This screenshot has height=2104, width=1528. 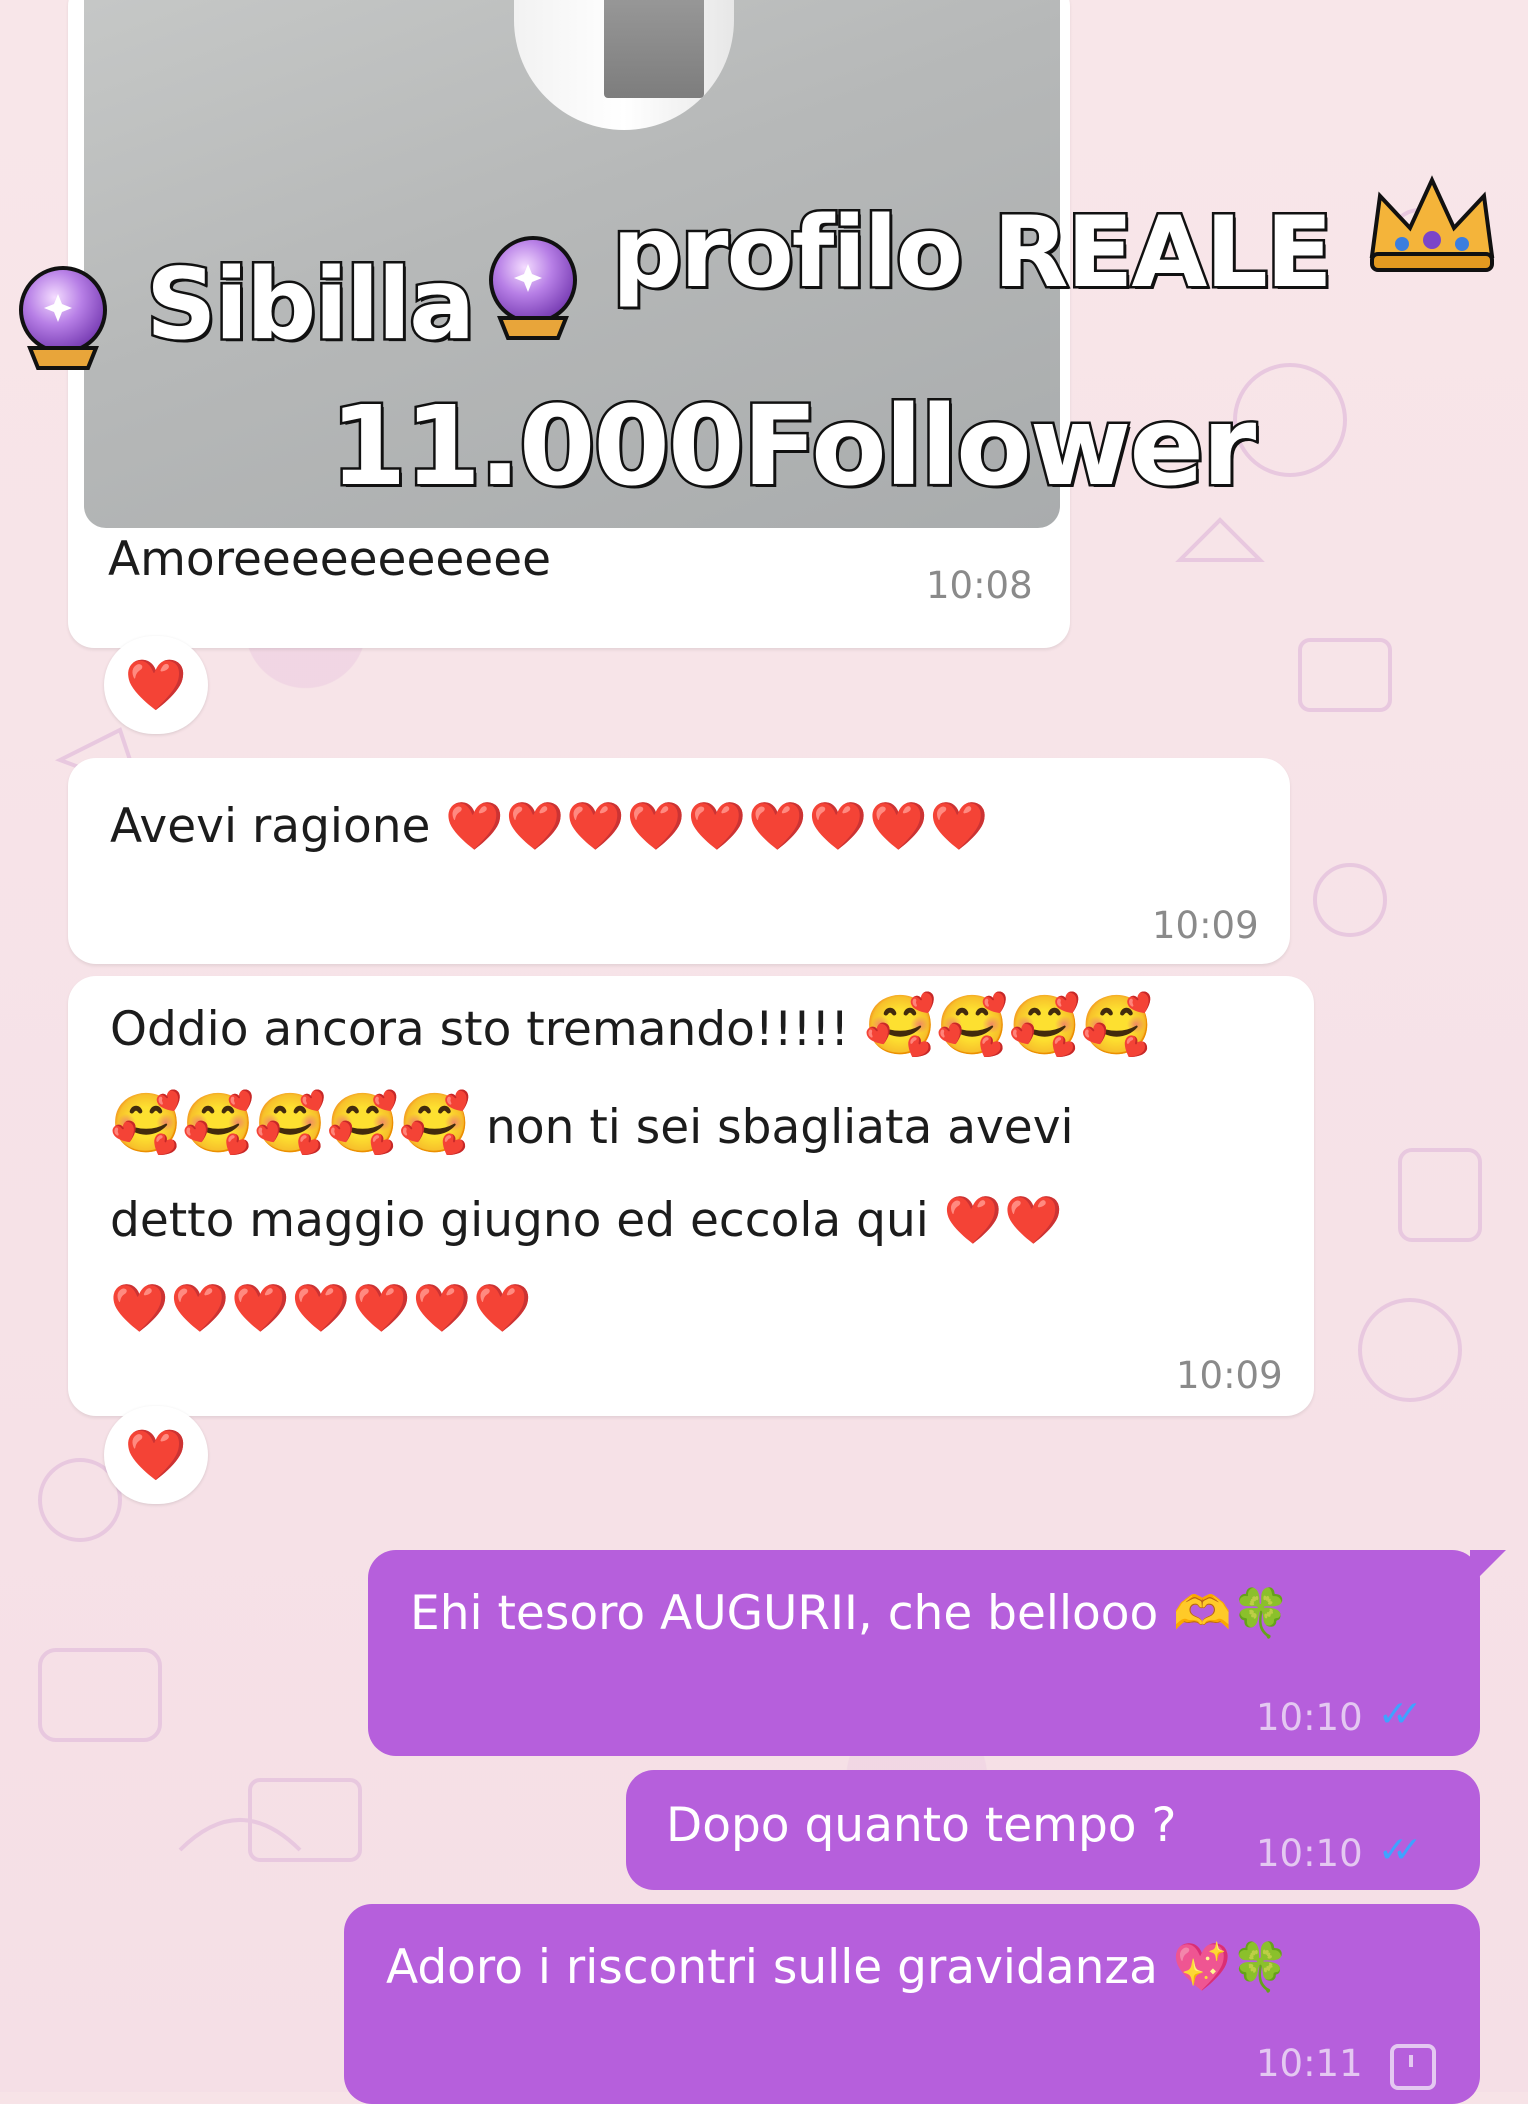 I want to click on hearts-emoji: ❤️❤️❤️❤️❤️❤️❤️, so click(x=322, y=1308).